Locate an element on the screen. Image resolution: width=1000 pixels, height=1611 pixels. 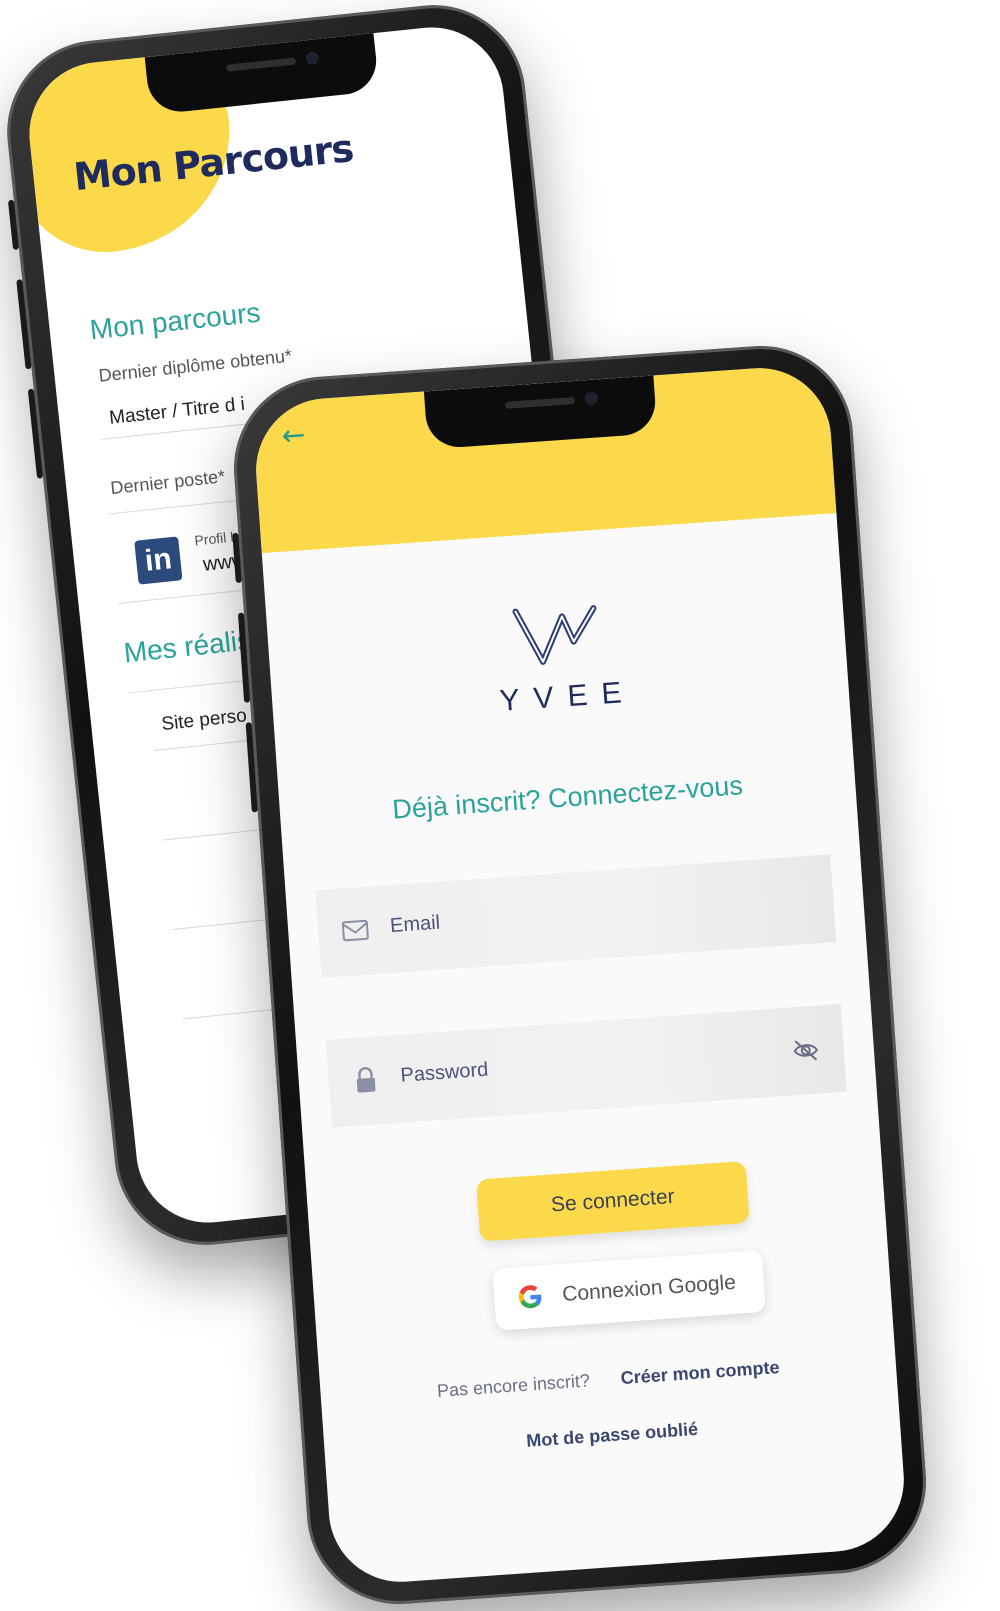
linkedin-icon: in is located at coordinates (158, 560).